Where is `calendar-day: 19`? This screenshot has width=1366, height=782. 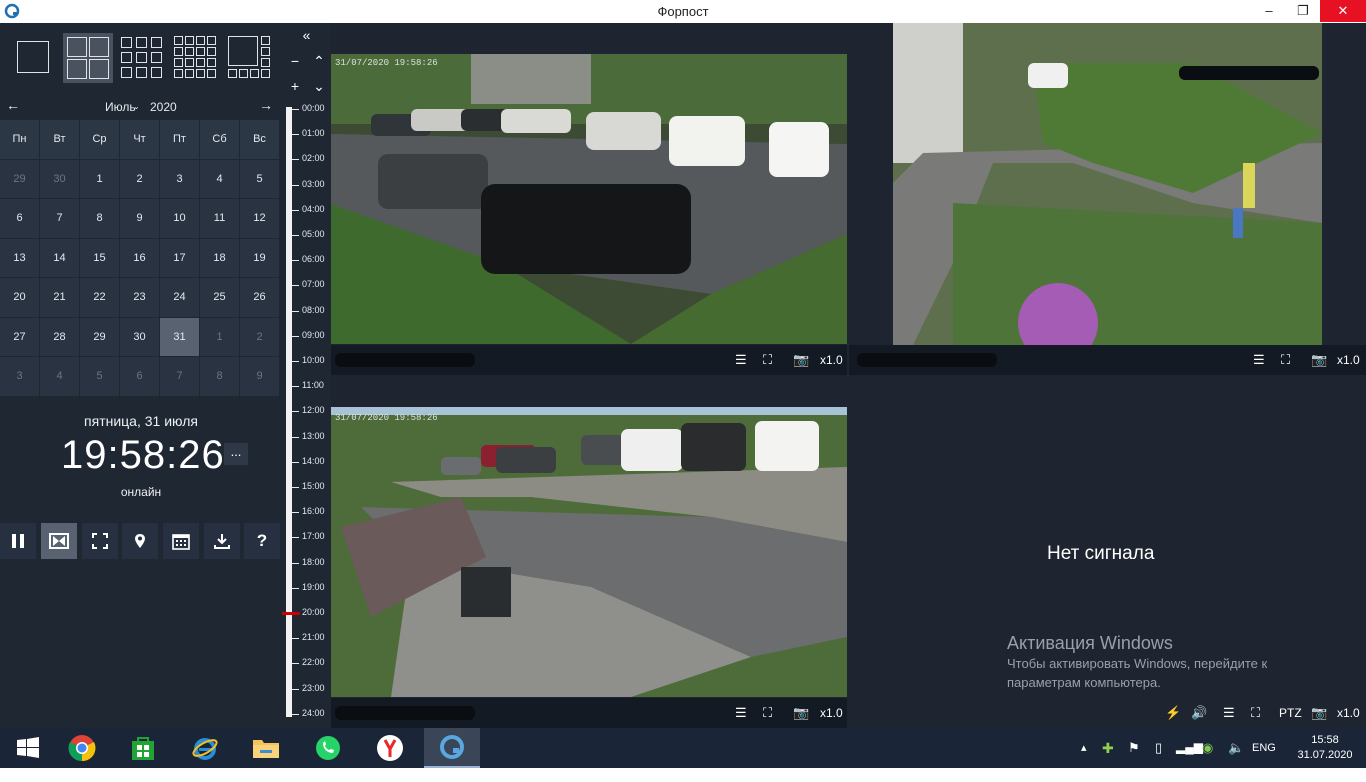
calendar-day: 19 is located at coordinates (259, 257).